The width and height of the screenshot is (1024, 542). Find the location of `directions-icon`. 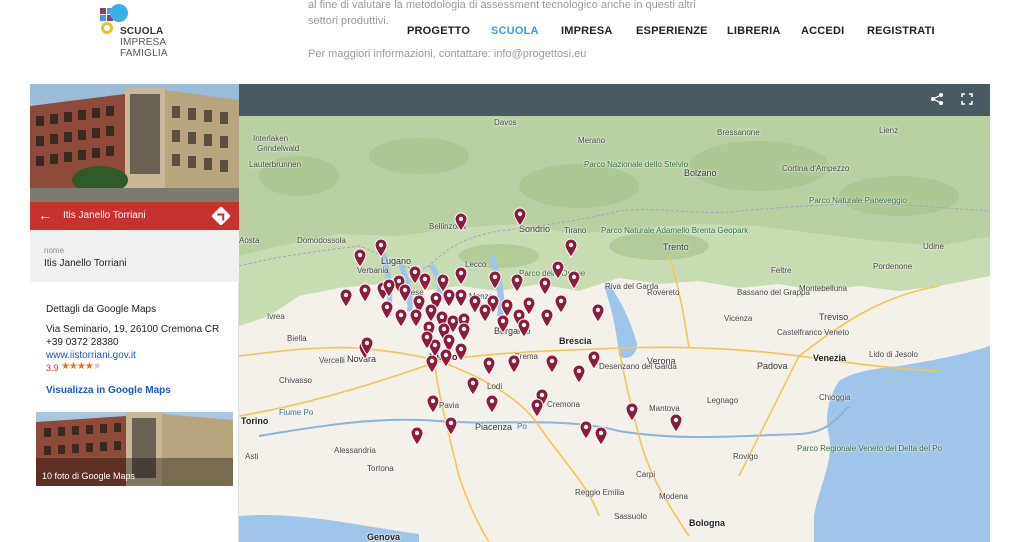

directions-icon is located at coordinates (221, 216).